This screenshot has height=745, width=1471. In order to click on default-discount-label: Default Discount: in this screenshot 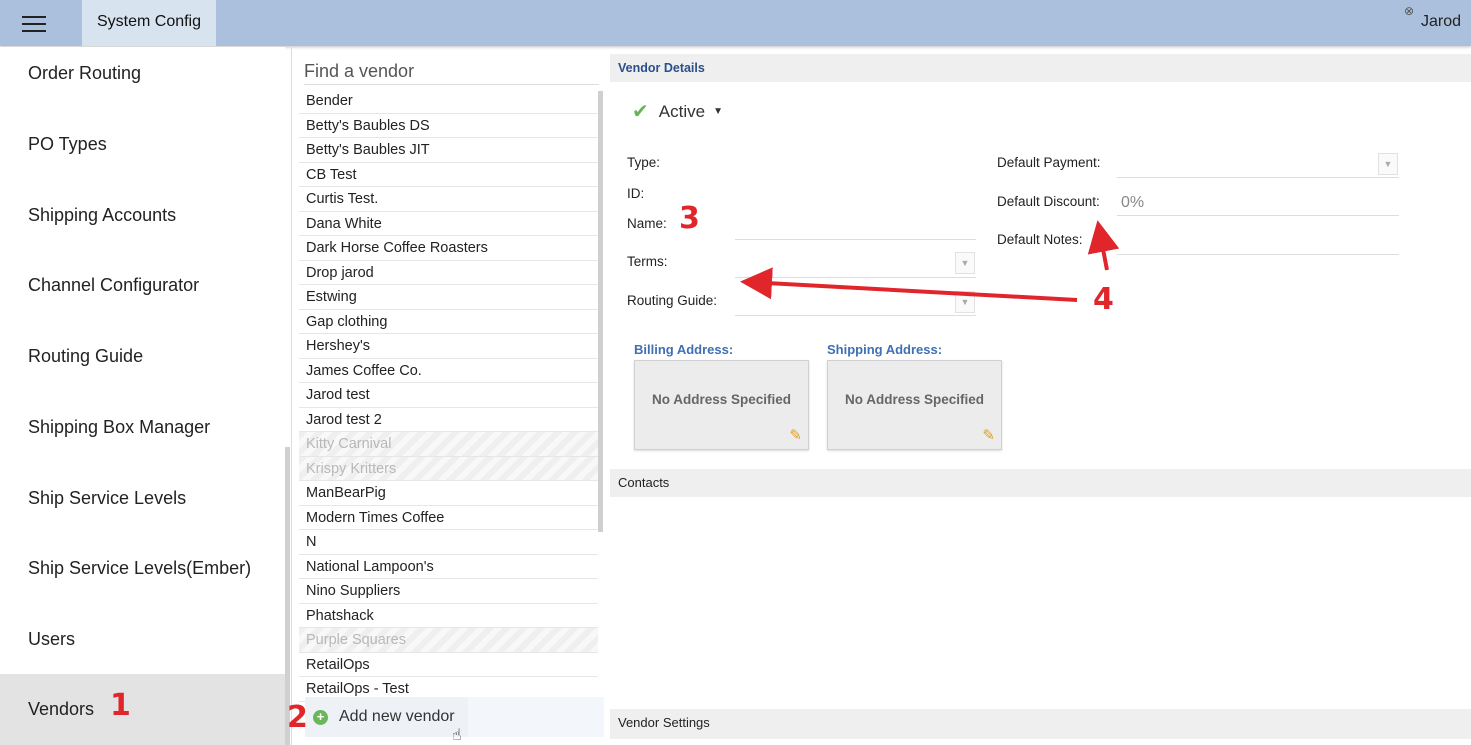, I will do `click(1048, 201)`.